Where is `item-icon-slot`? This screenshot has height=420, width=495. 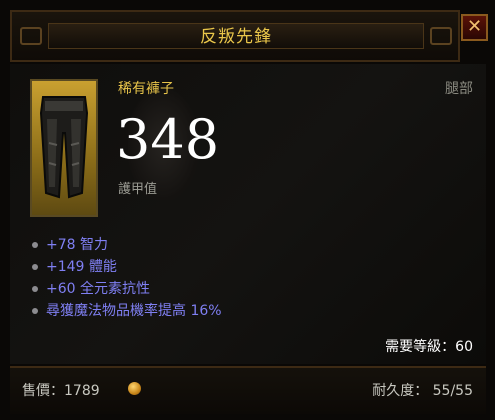 item-icon-slot is located at coordinates (64, 148).